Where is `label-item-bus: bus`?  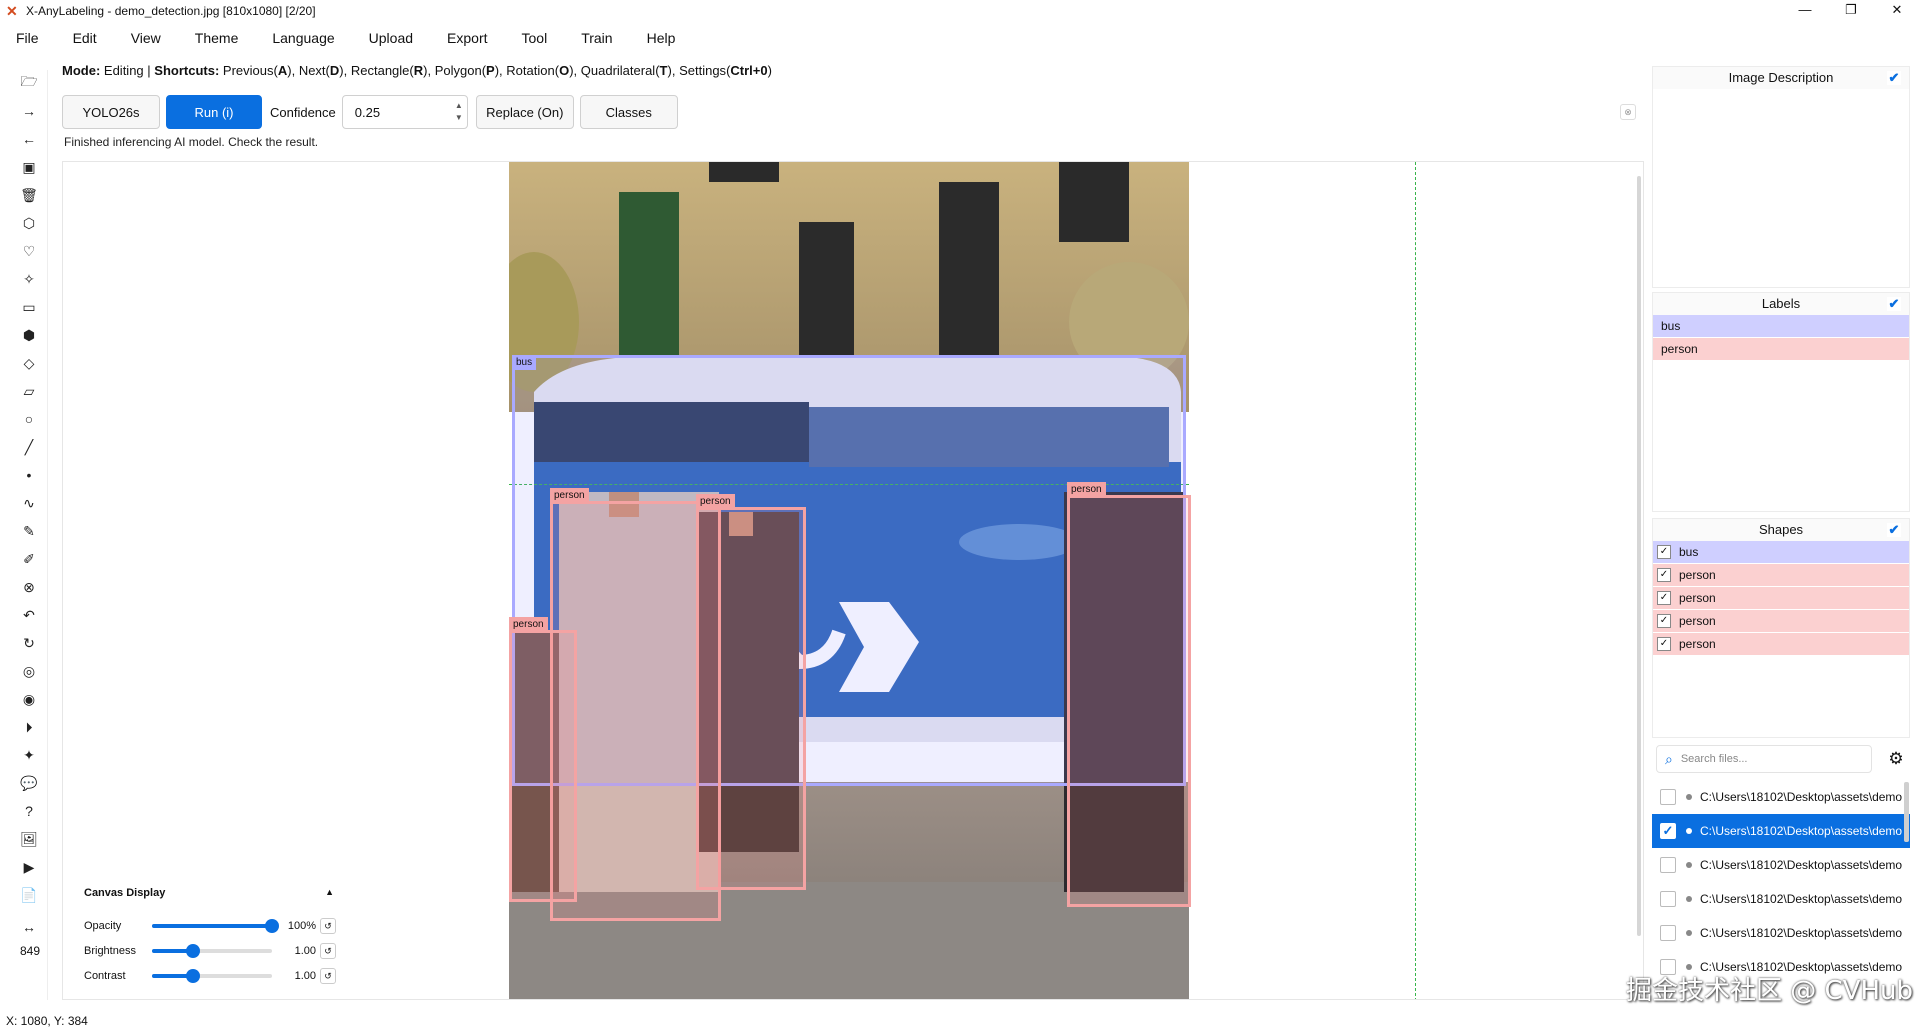
label-item-bus: bus is located at coordinates (1781, 326).